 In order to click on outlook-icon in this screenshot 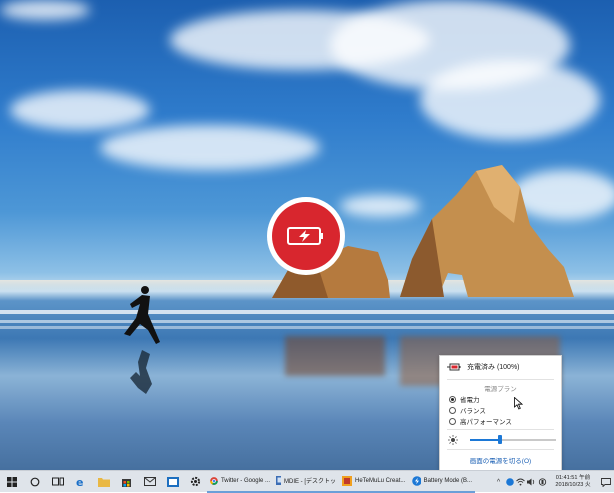, I will do `click(172, 481)`.